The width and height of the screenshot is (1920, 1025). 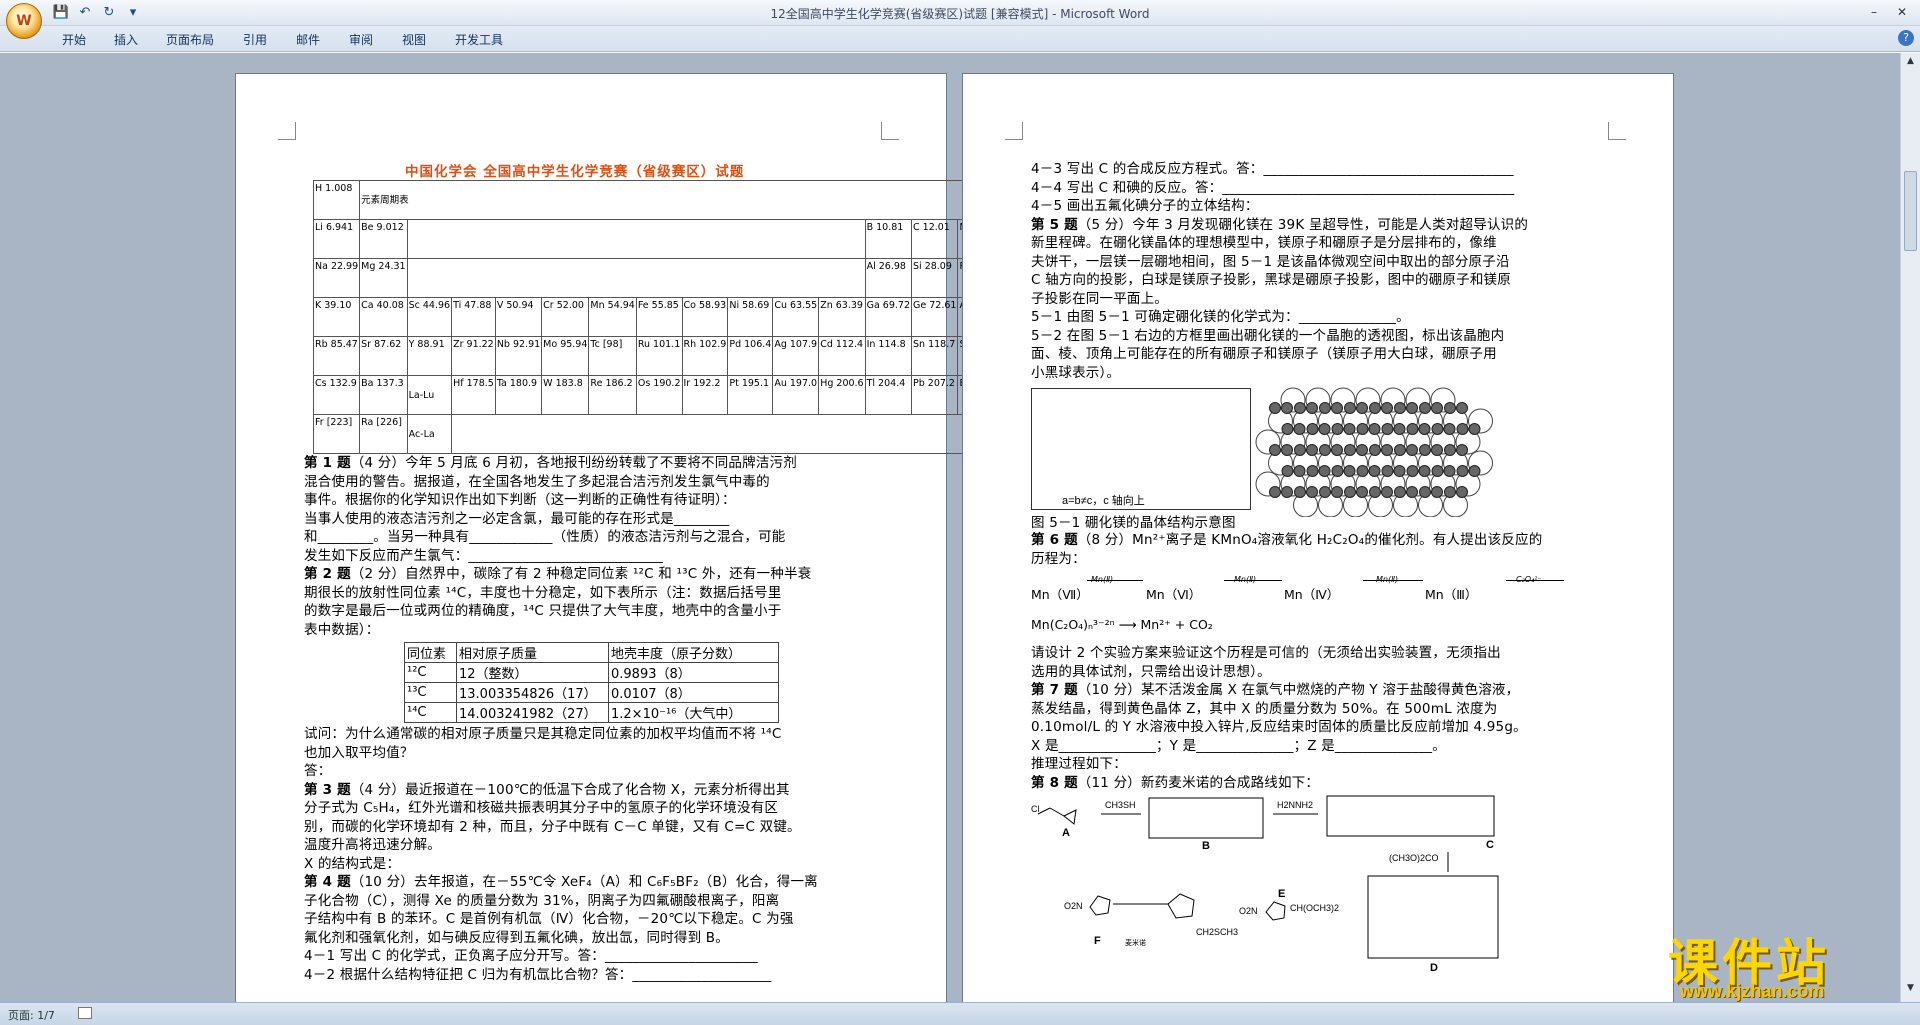 I want to click on proofing-icon, so click(x=85, y=1013).